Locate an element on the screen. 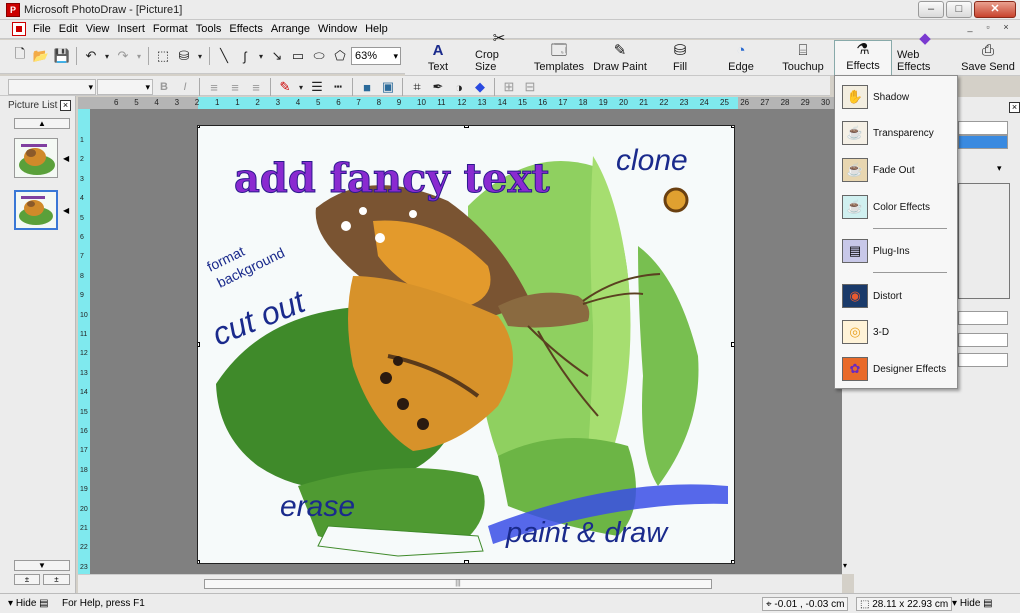 The width and height of the screenshot is (1020, 613). italic-button: I is located at coordinates (185, 87).